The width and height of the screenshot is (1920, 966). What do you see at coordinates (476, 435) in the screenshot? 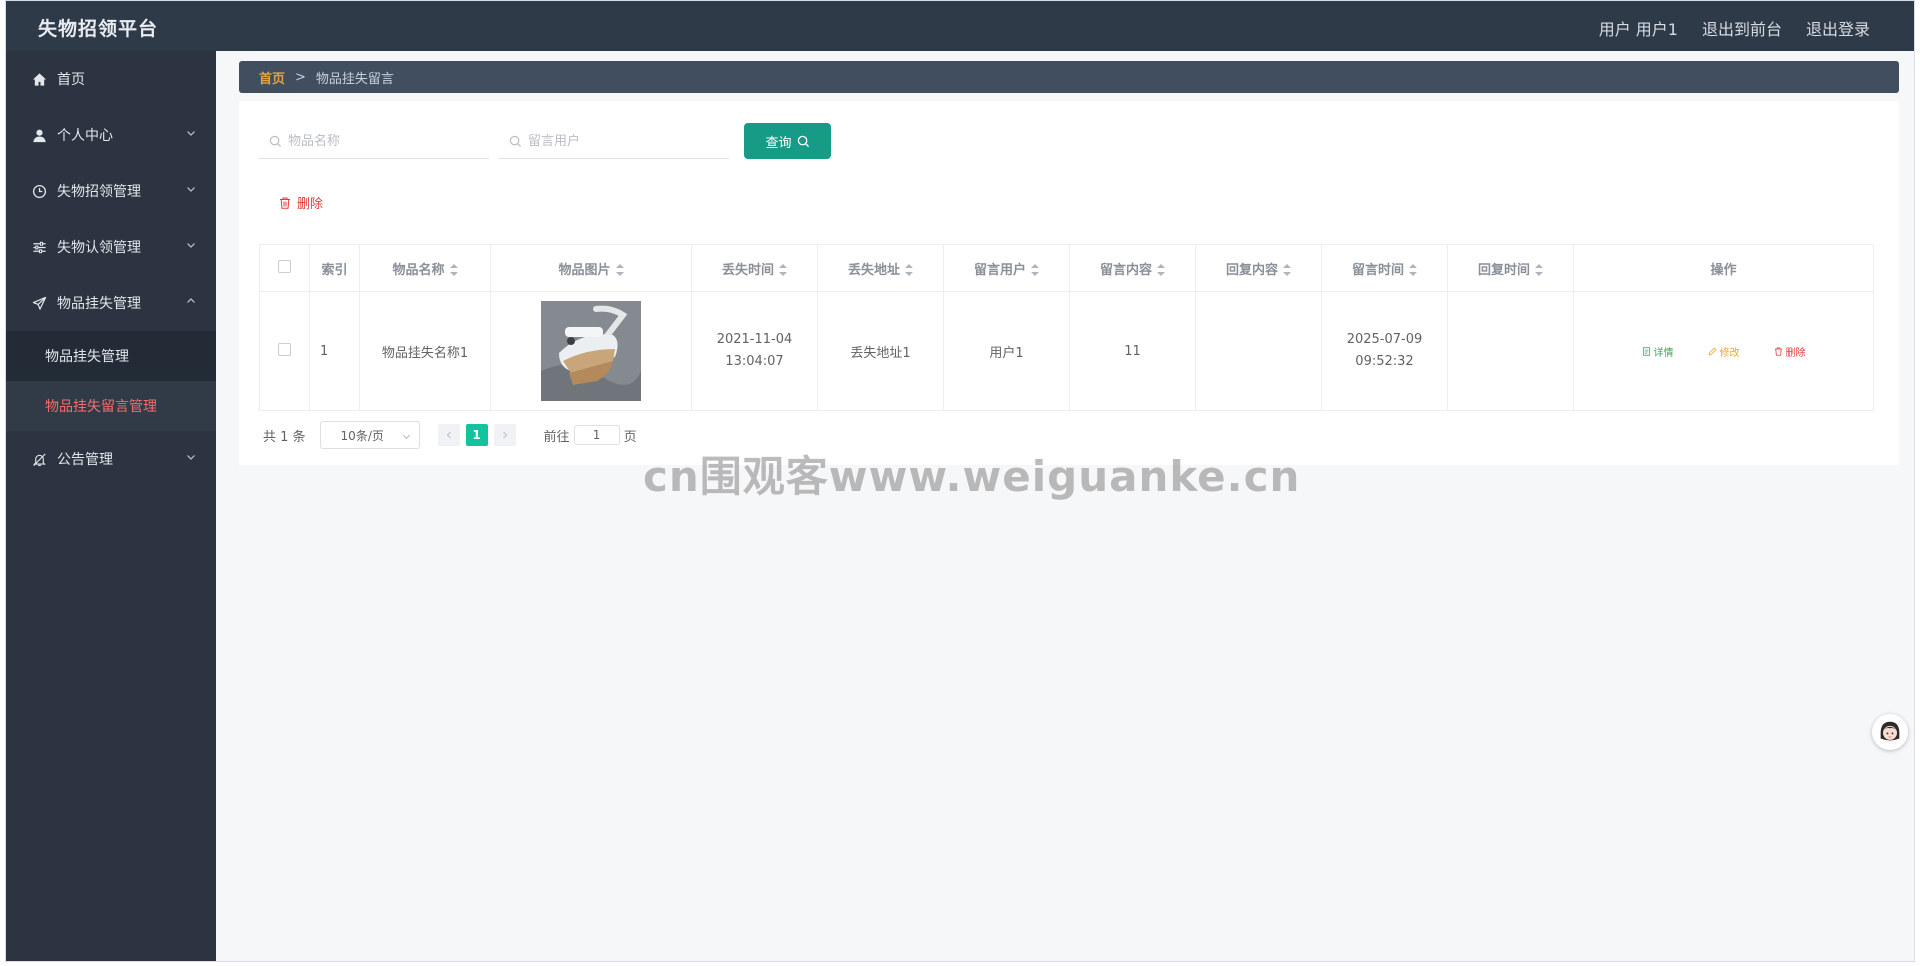
I see `page-number-current: 1` at bounding box center [476, 435].